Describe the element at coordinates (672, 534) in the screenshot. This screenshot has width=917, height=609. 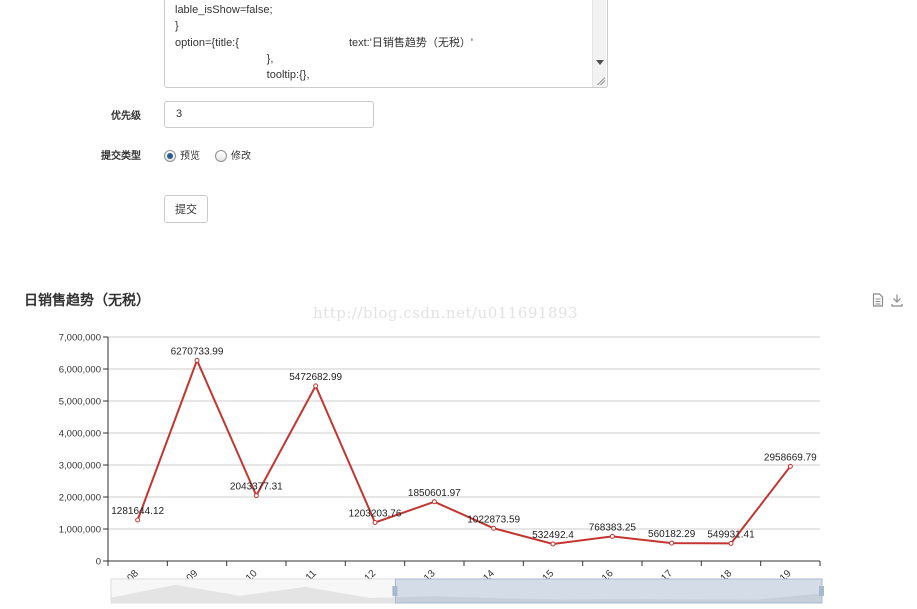
I see `data-label: 560182.29` at that location.